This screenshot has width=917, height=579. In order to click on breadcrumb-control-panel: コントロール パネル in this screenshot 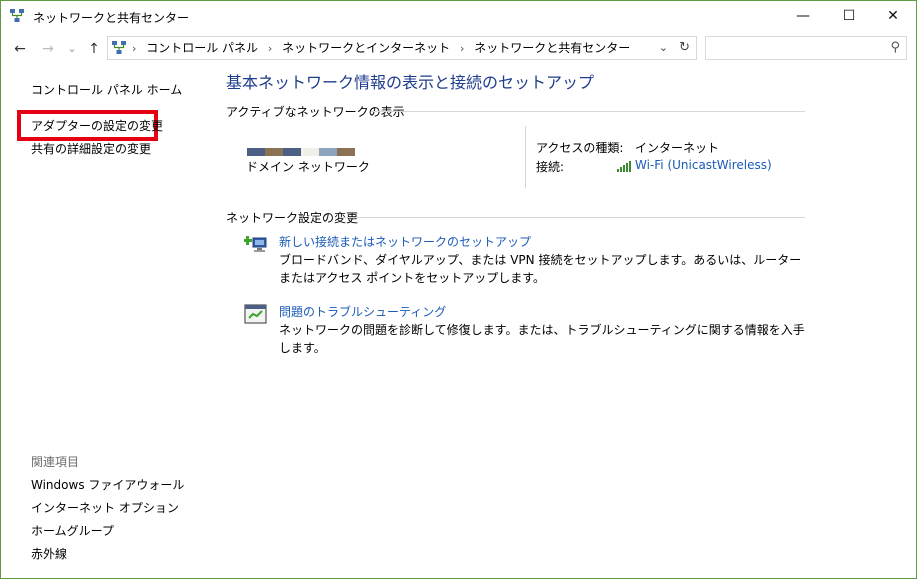, I will do `click(202, 48)`.